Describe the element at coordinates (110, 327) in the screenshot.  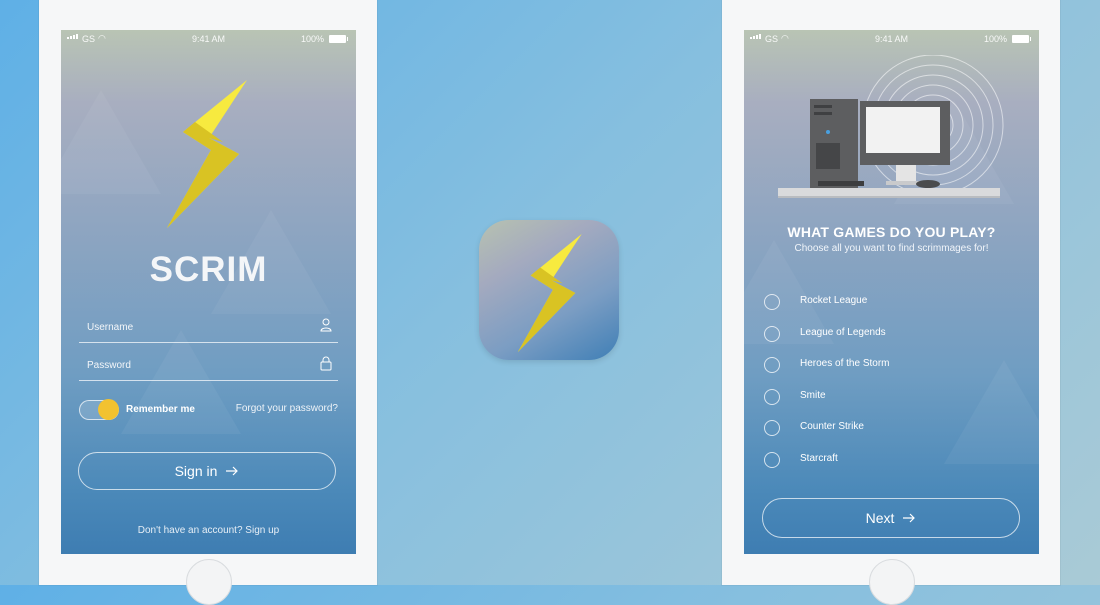
I see `username-label: Username` at that location.